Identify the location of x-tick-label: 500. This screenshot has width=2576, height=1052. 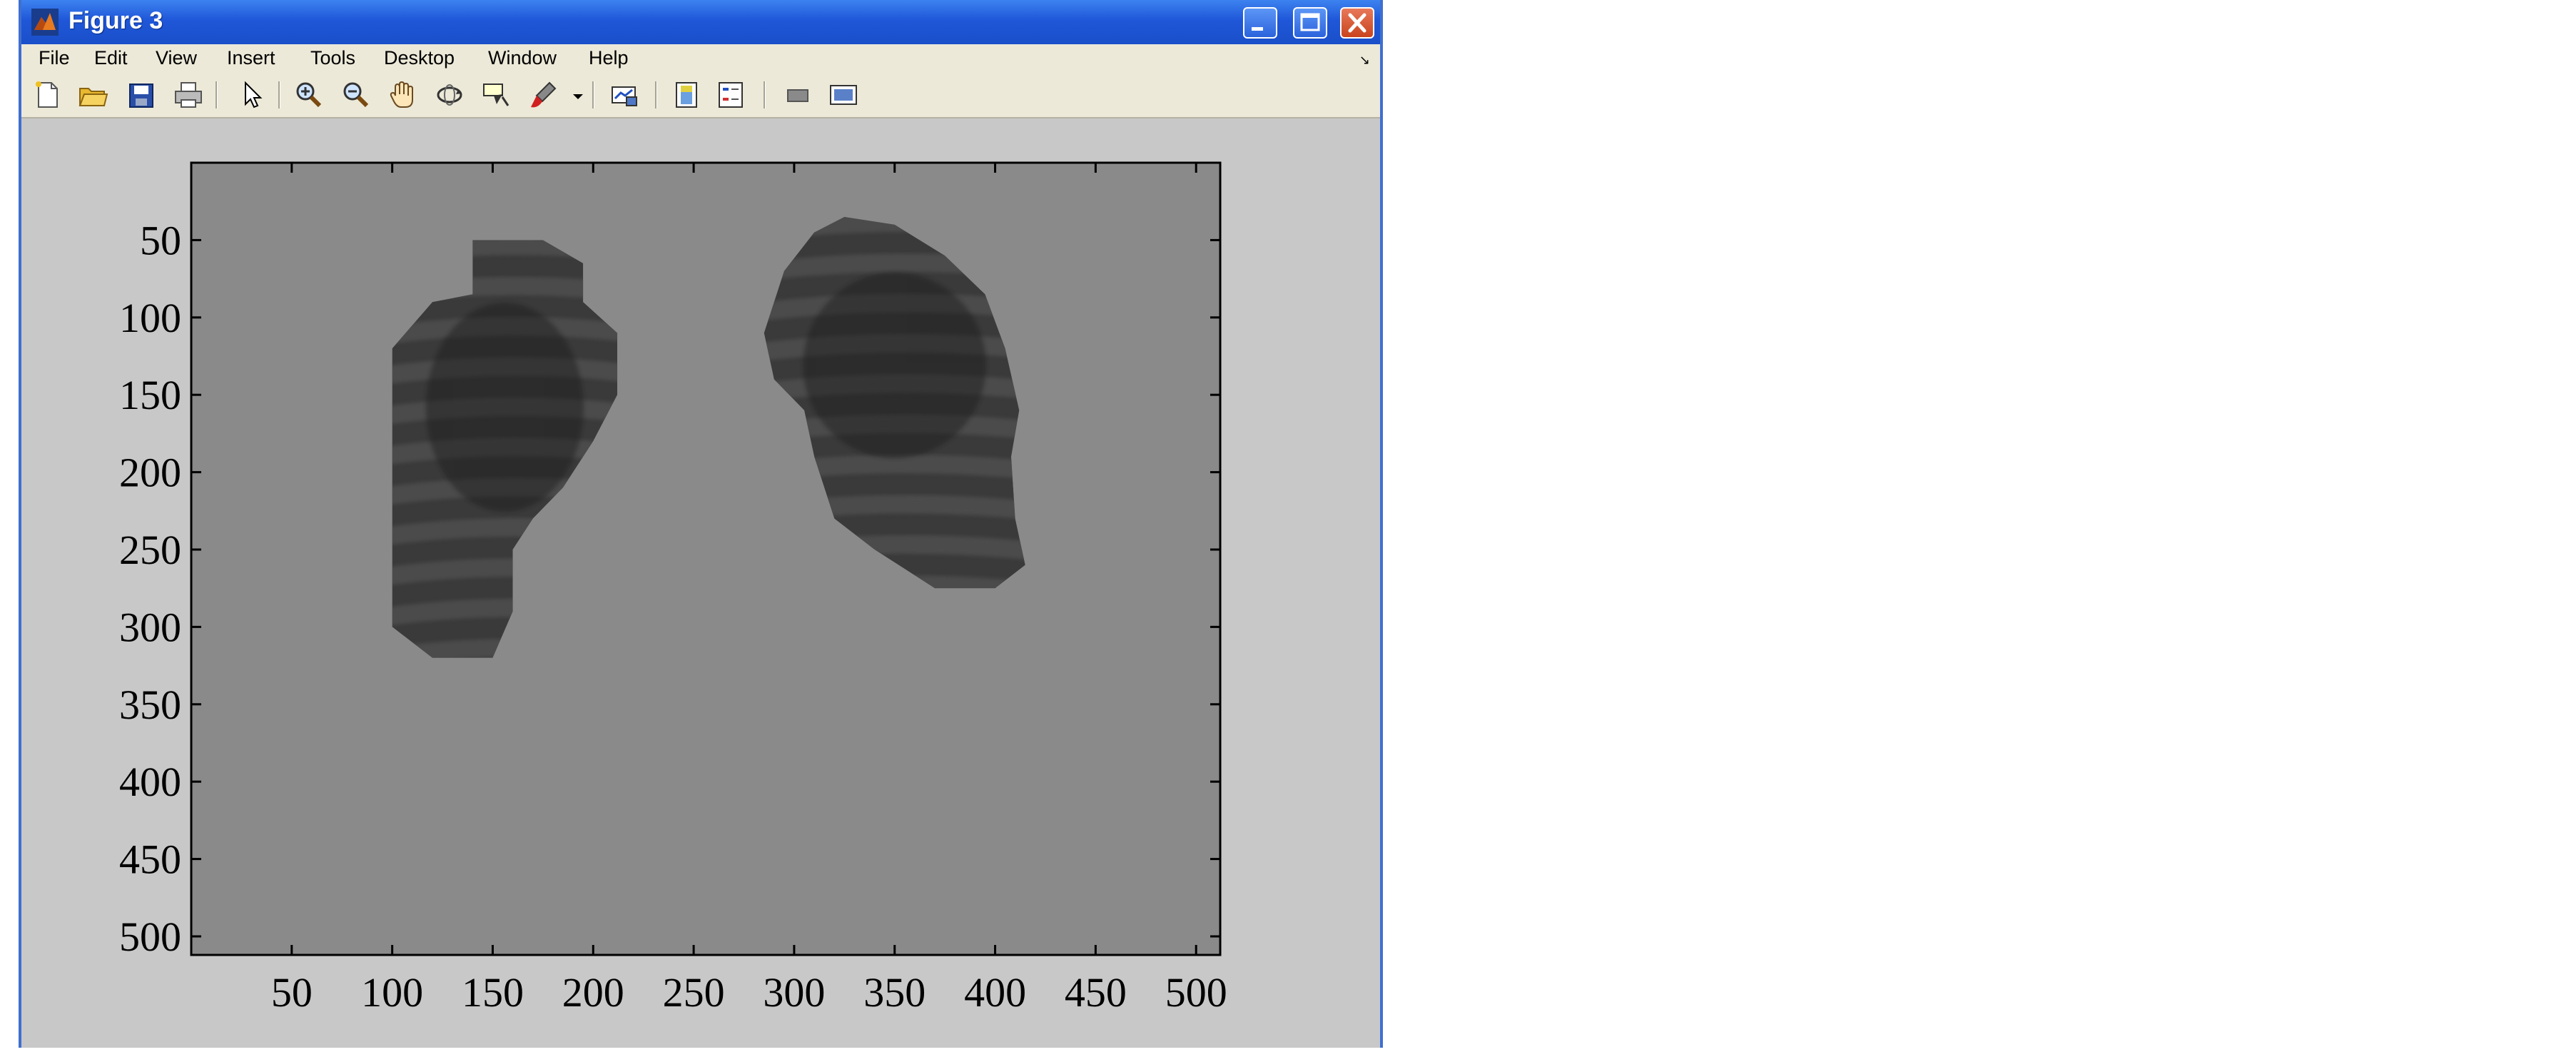
(1196, 992).